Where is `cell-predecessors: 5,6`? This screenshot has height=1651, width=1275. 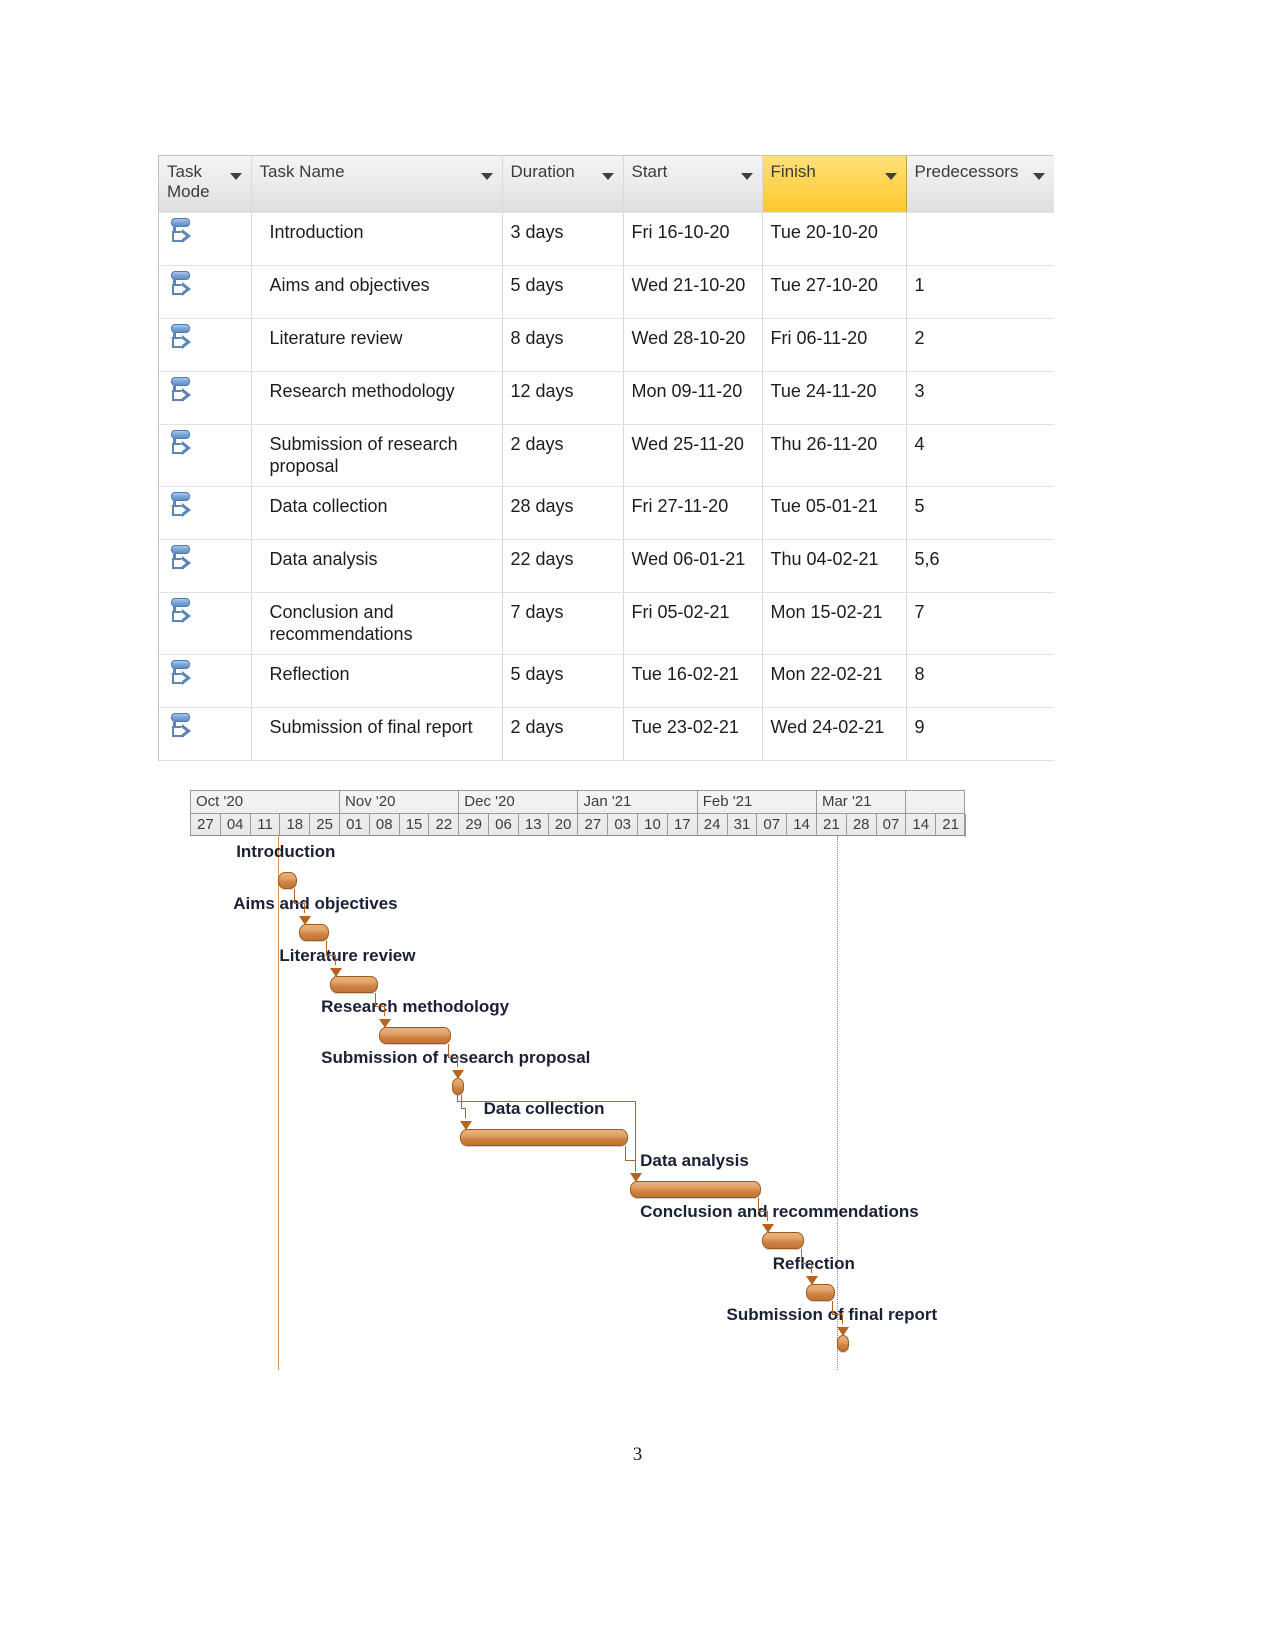
cell-predecessors: 5,6 is located at coordinates (980, 566).